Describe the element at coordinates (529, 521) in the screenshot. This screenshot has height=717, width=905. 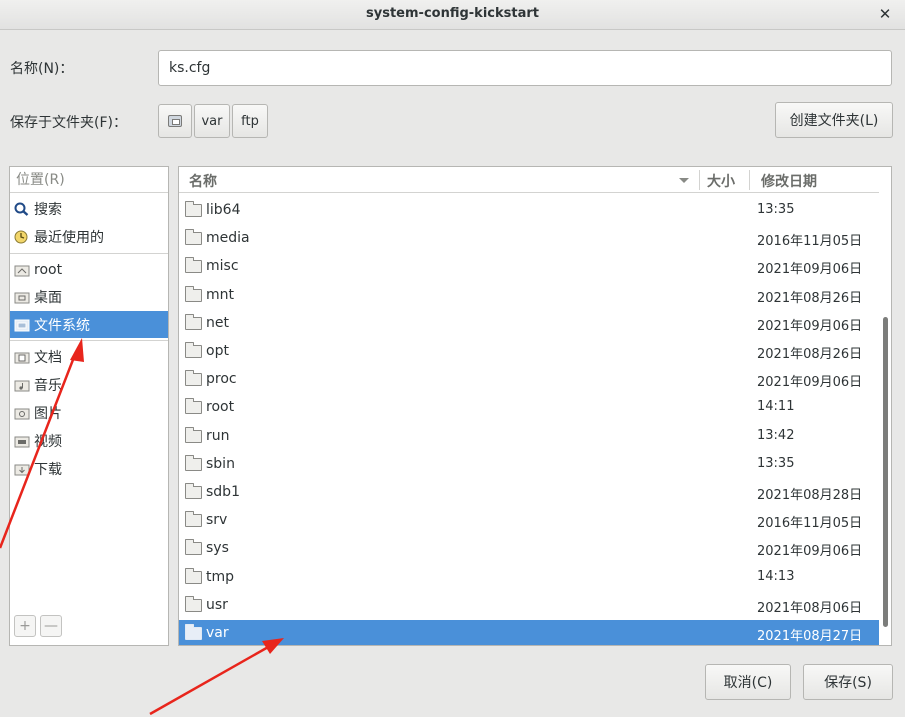
I see `file-row-srv: srv 2016年11月05日` at that location.